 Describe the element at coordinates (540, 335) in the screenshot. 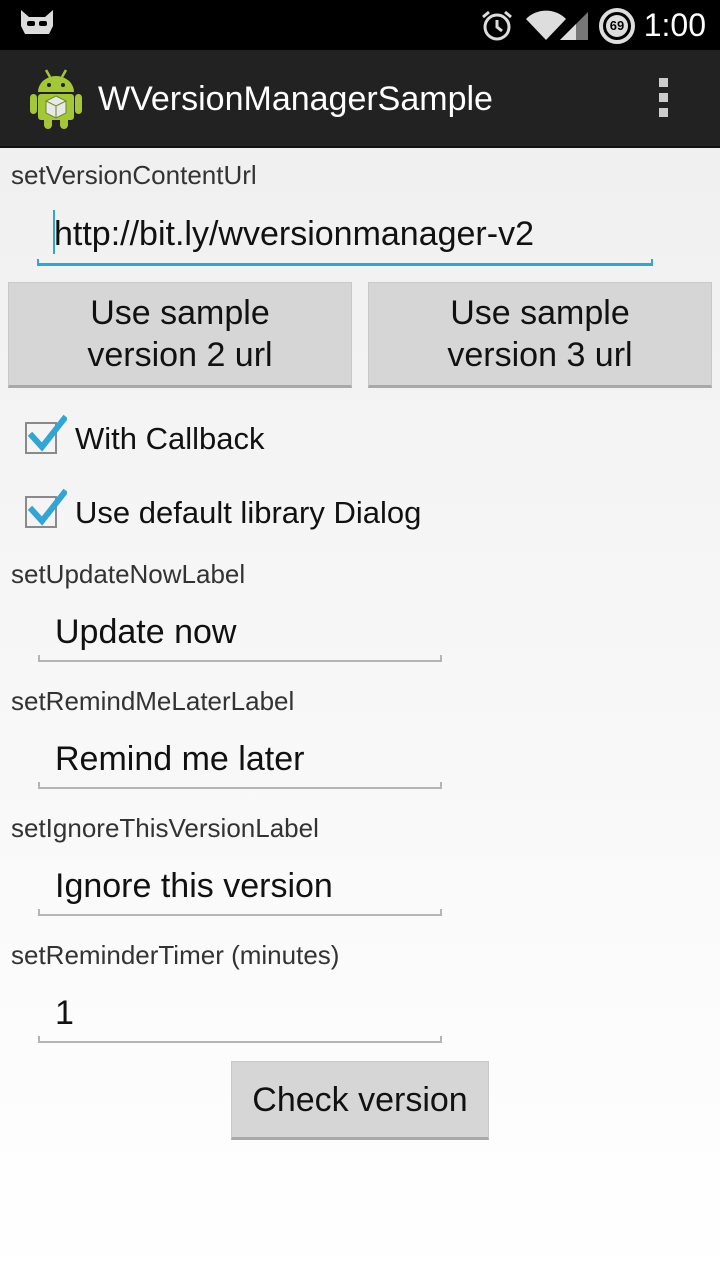

I see `sample-v3-button: Use sample version 3 url` at that location.